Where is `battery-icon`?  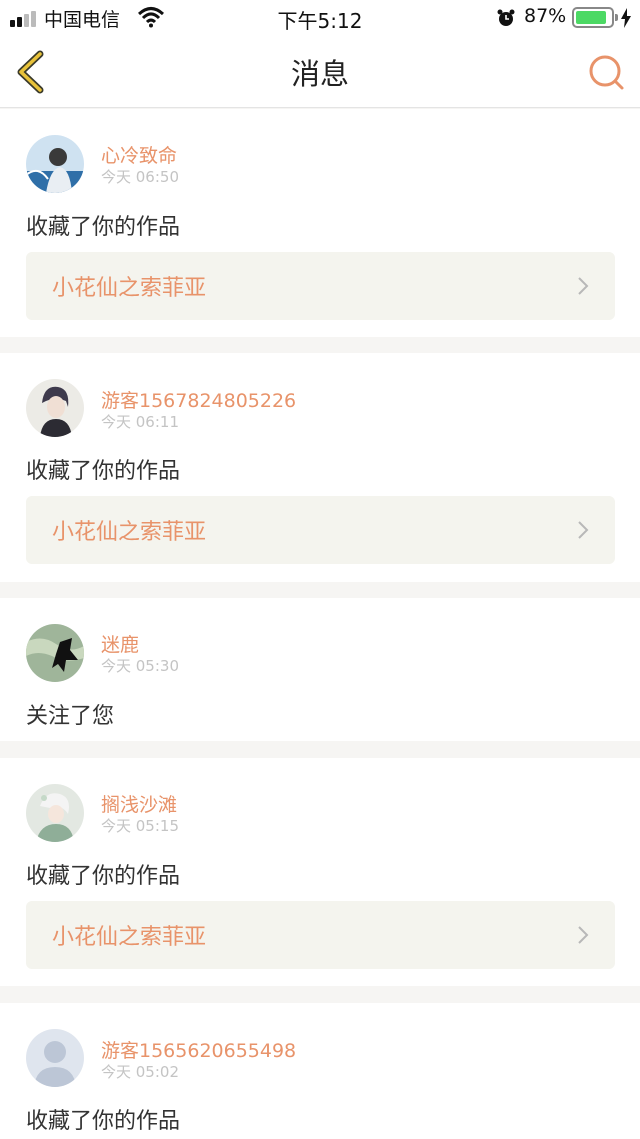 battery-icon is located at coordinates (595, 17).